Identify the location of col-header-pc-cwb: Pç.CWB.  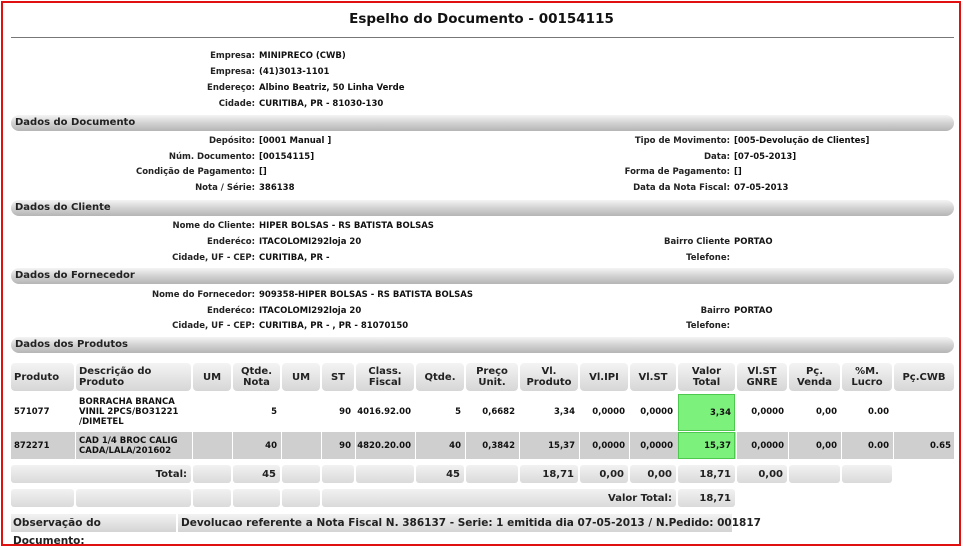
(924, 377).